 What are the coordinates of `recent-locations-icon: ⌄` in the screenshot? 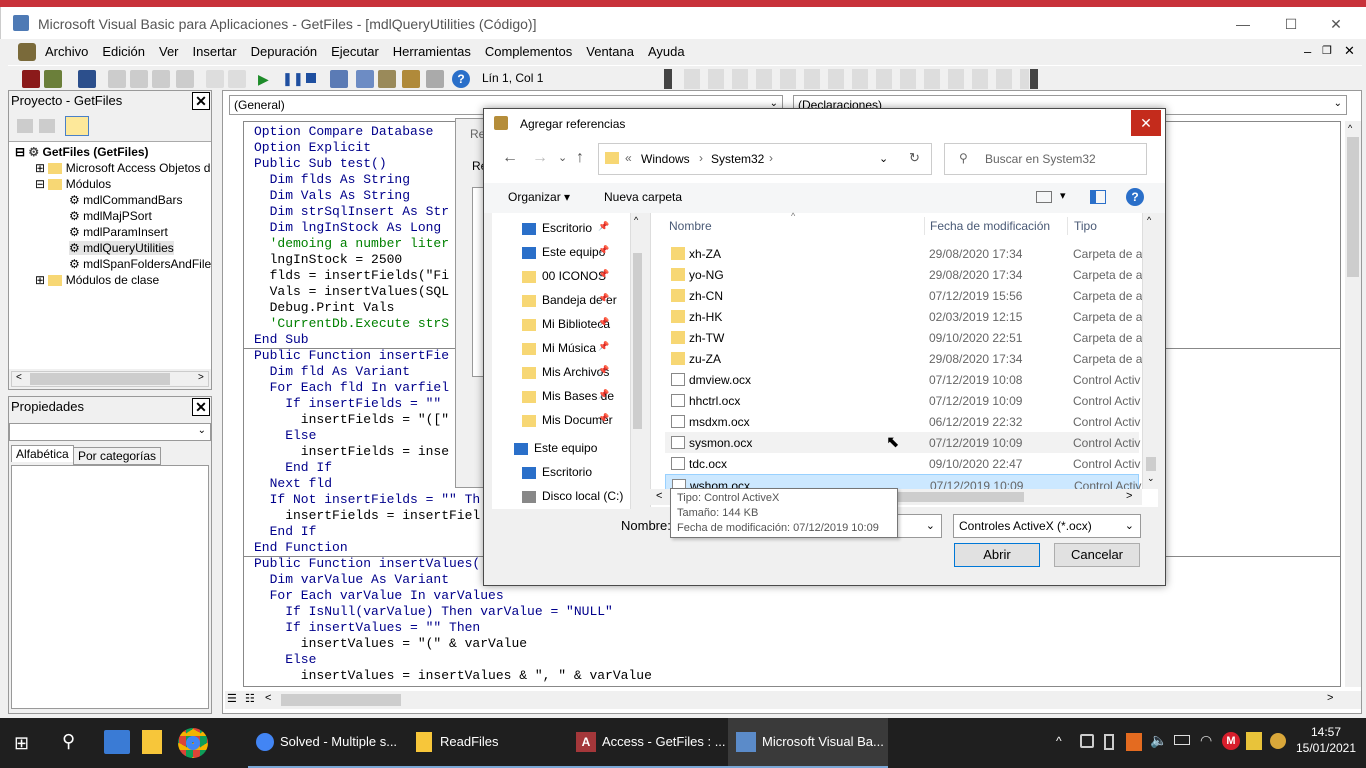 It's located at (562, 157).